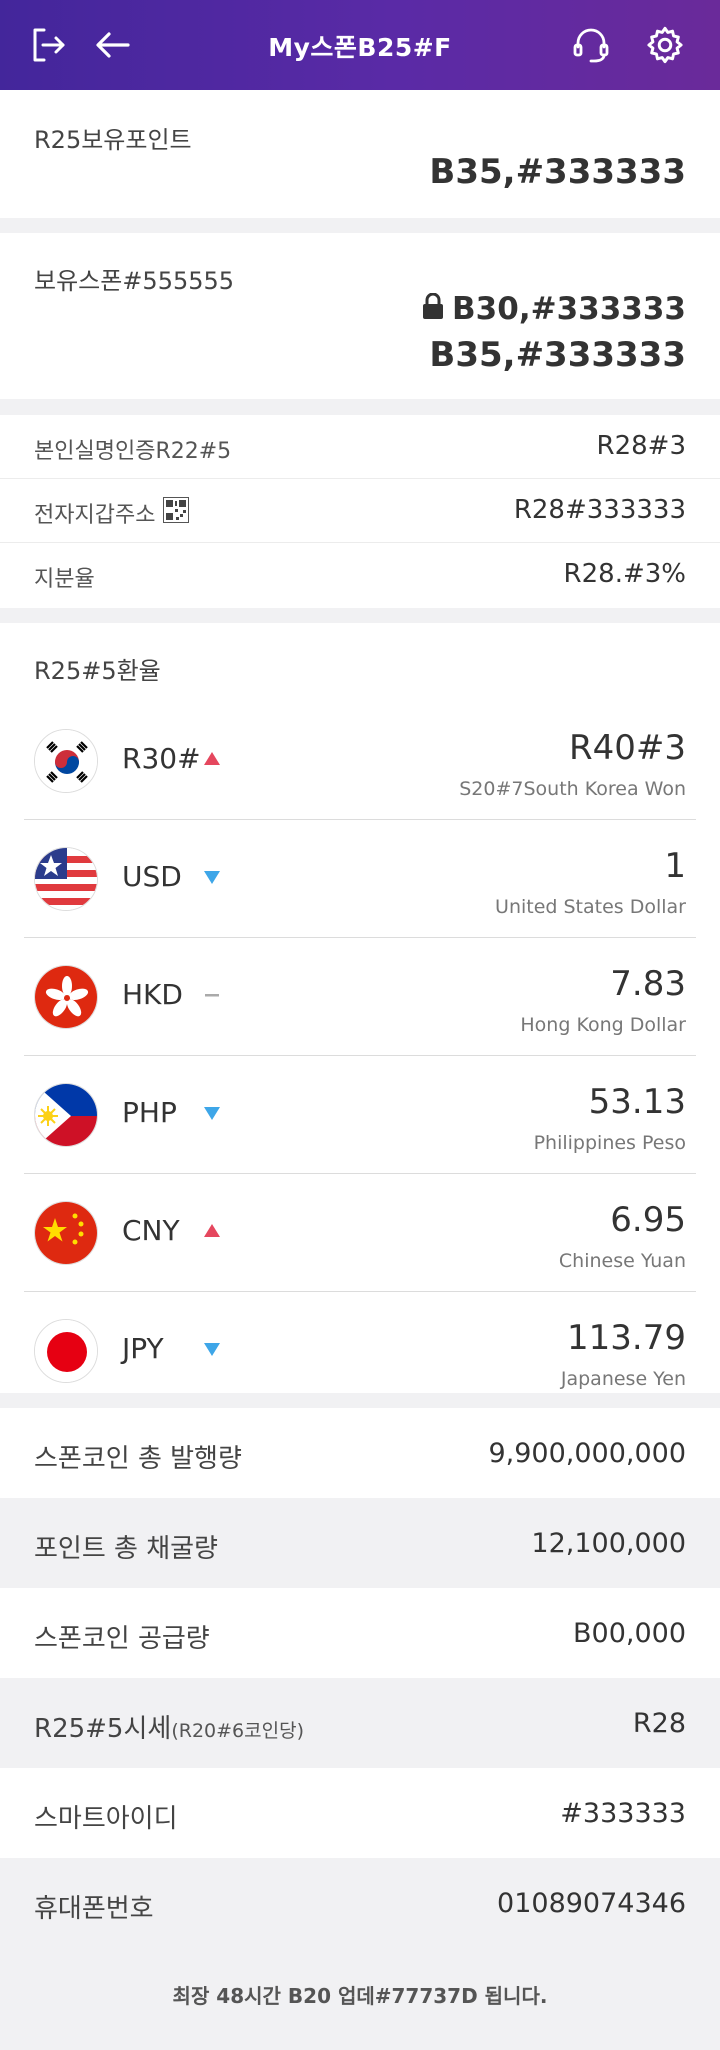  I want to click on info-row-wallet: 전자지갑주소 R28#333333, so click(360, 511).